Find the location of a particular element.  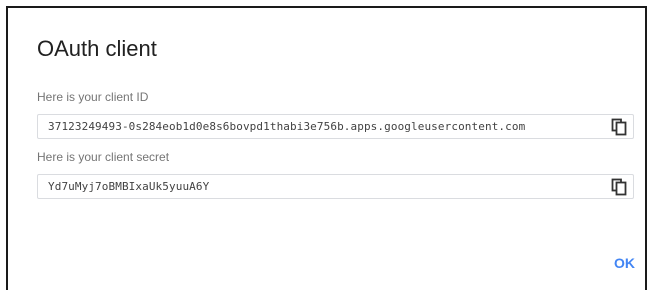

client-secret-field: Yd7uMyj7oBMBIxaUk5yuuA6Y is located at coordinates (335, 186).